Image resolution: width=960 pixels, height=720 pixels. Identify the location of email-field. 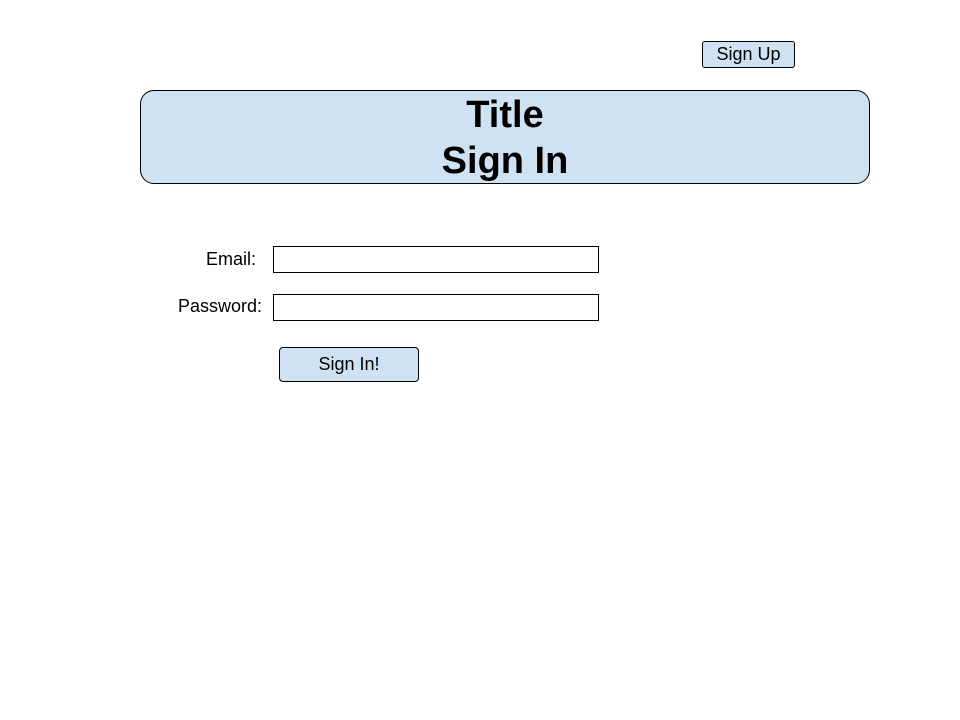
(436, 259).